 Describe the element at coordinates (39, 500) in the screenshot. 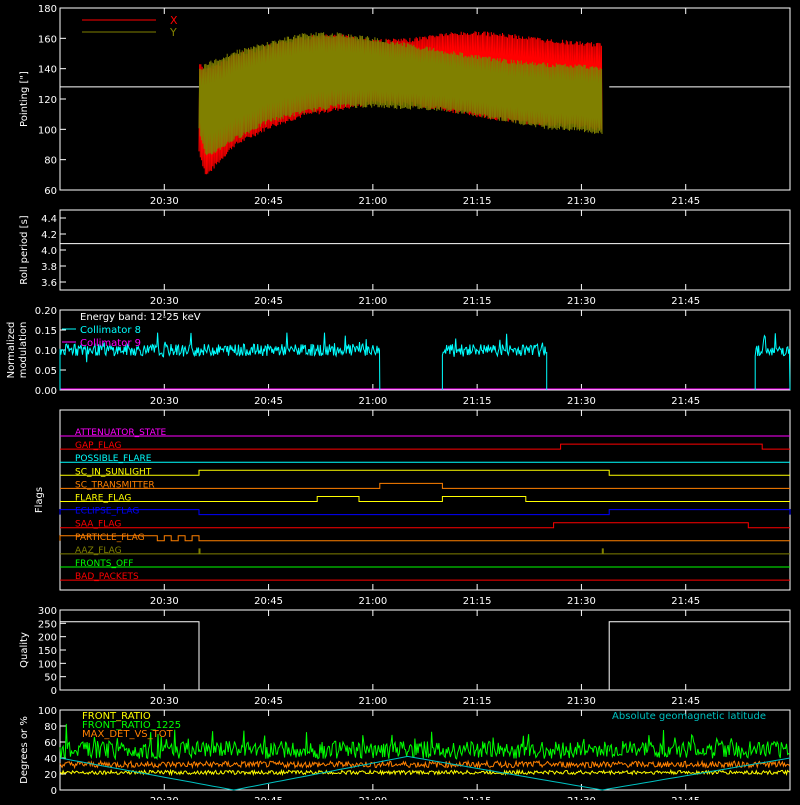

I see `y-label-flags: Flags` at that location.